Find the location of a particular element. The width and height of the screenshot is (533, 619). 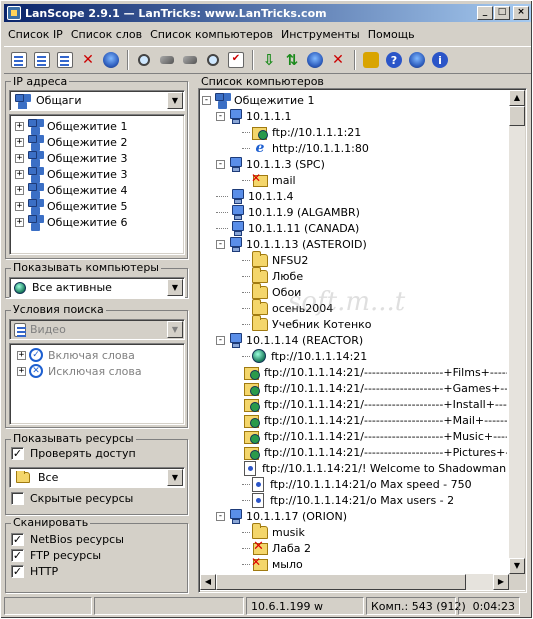

resource-node: мыло is located at coordinates (354, 563).